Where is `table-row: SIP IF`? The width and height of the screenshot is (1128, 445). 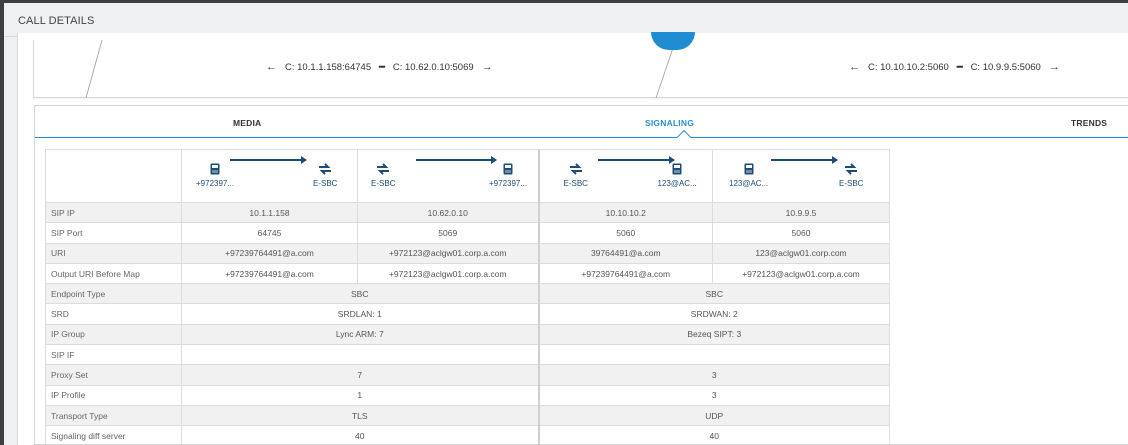 table-row: SIP IF is located at coordinates (467, 355).